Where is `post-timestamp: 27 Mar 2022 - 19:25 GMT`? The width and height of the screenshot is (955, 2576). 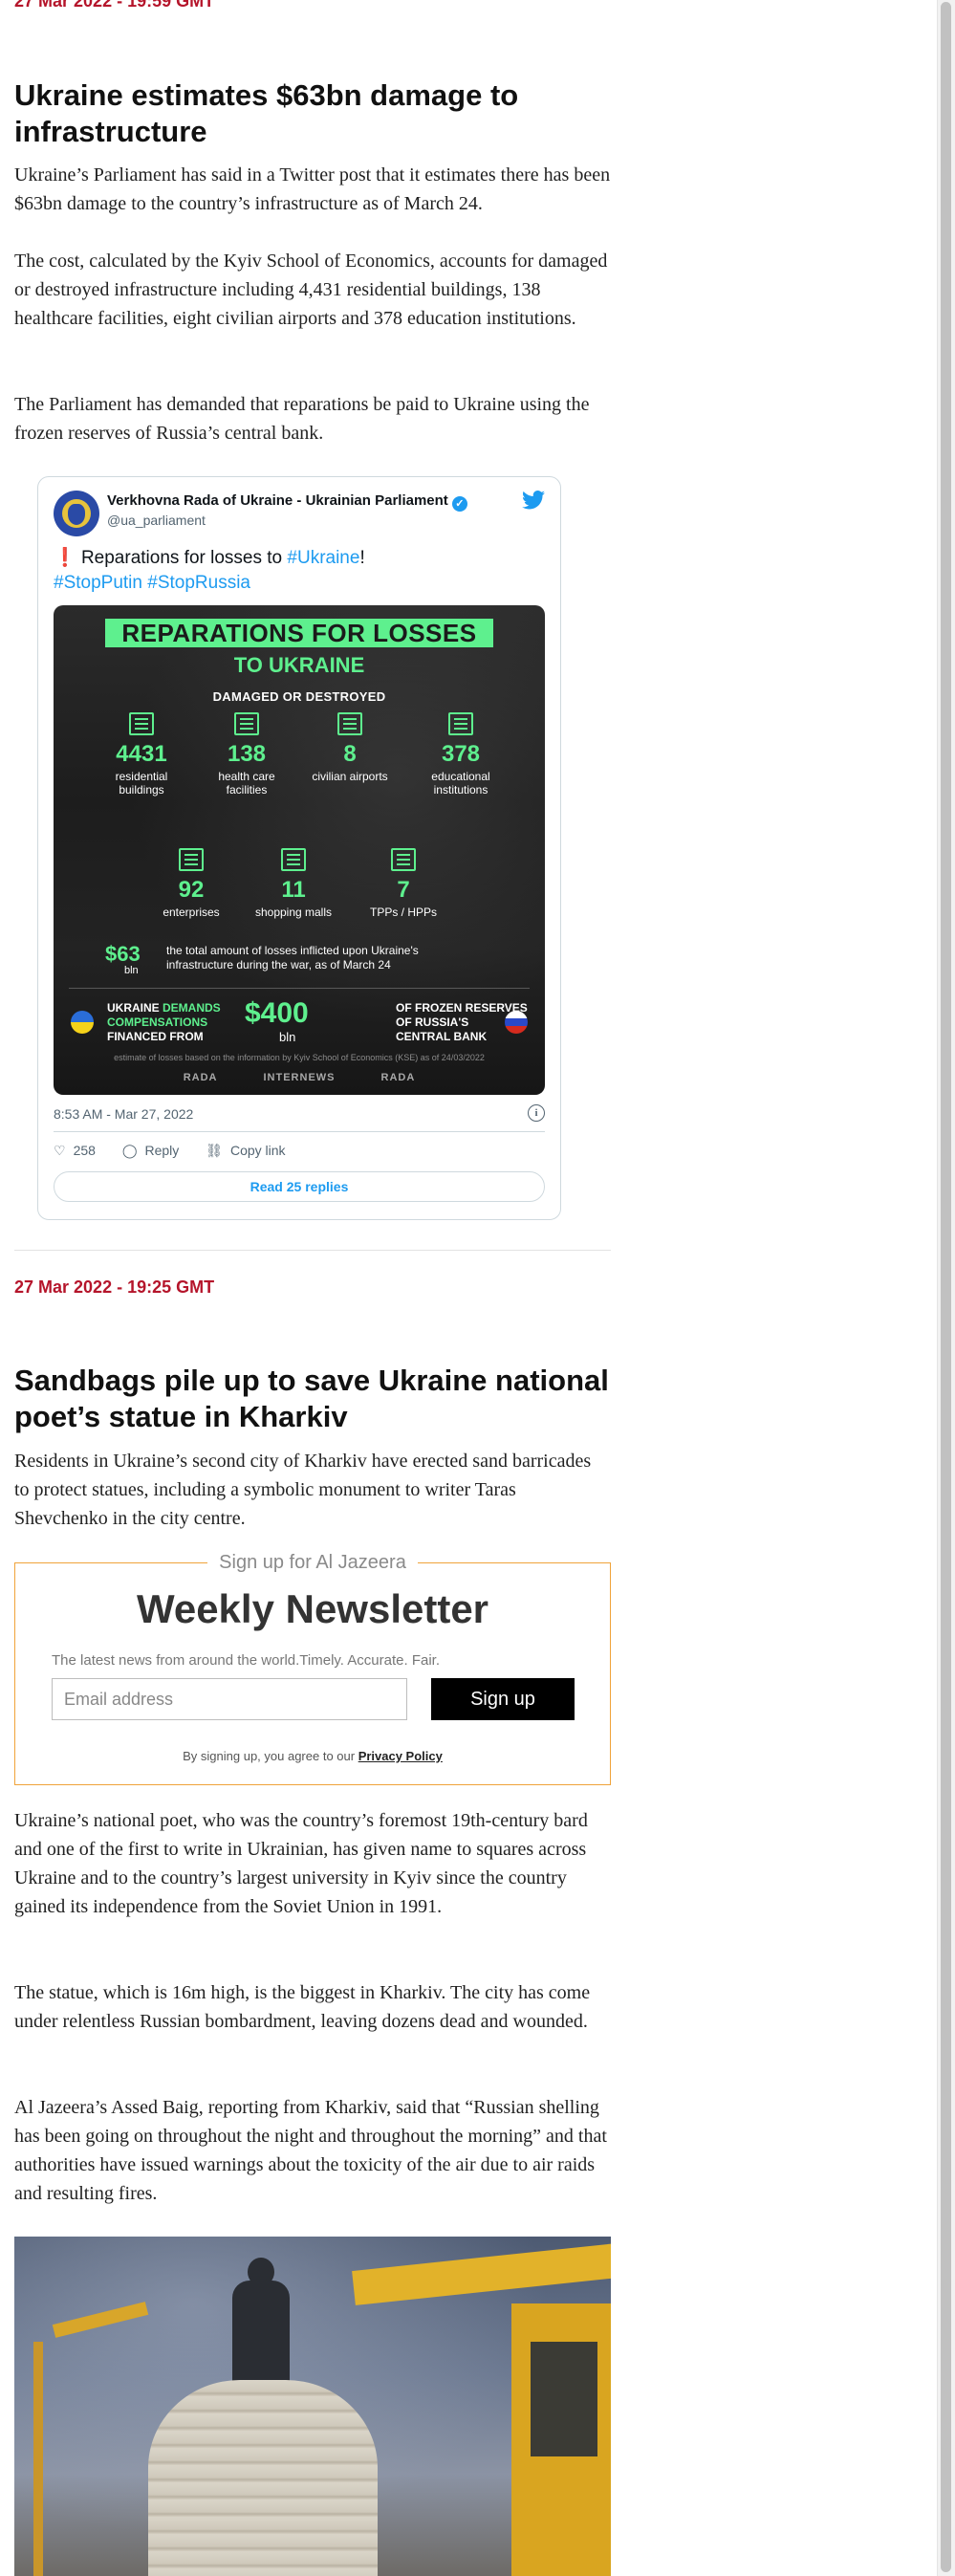
post-timestamp: 27 Mar 2022 - 19:25 GMT is located at coordinates (114, 1287).